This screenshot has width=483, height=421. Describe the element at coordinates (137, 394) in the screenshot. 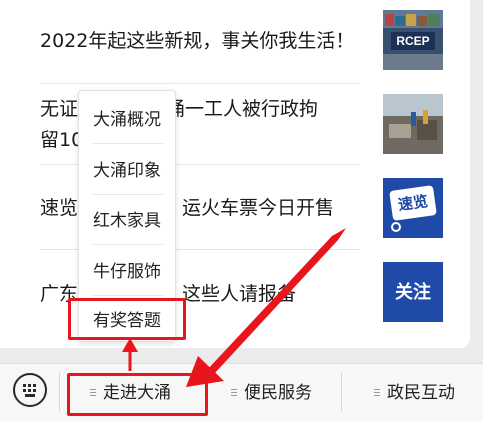

I see `tab-highlight-box` at that location.